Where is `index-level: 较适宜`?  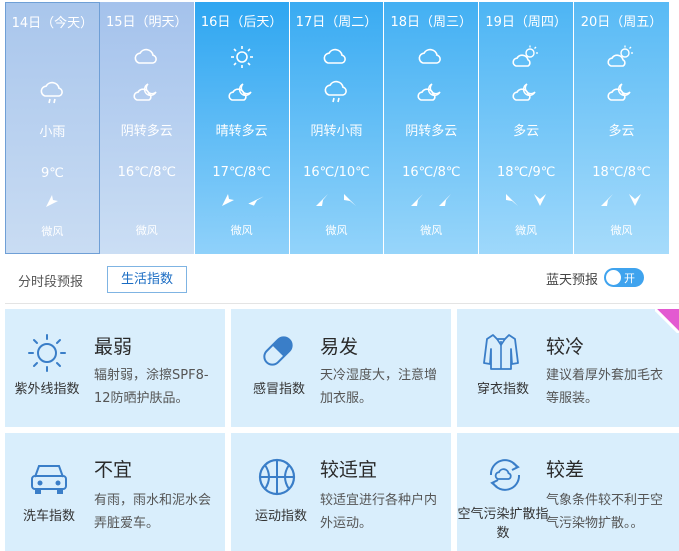
index-level: 较适宜 is located at coordinates (349, 470).